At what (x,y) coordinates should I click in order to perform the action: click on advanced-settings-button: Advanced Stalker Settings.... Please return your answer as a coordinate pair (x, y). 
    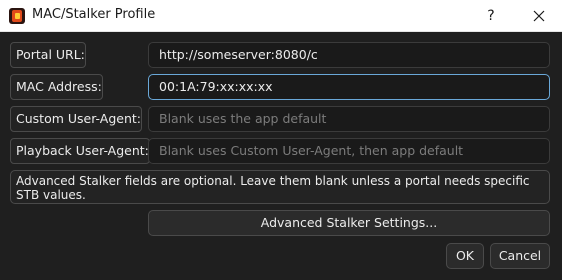
    Looking at the image, I should click on (349, 223).